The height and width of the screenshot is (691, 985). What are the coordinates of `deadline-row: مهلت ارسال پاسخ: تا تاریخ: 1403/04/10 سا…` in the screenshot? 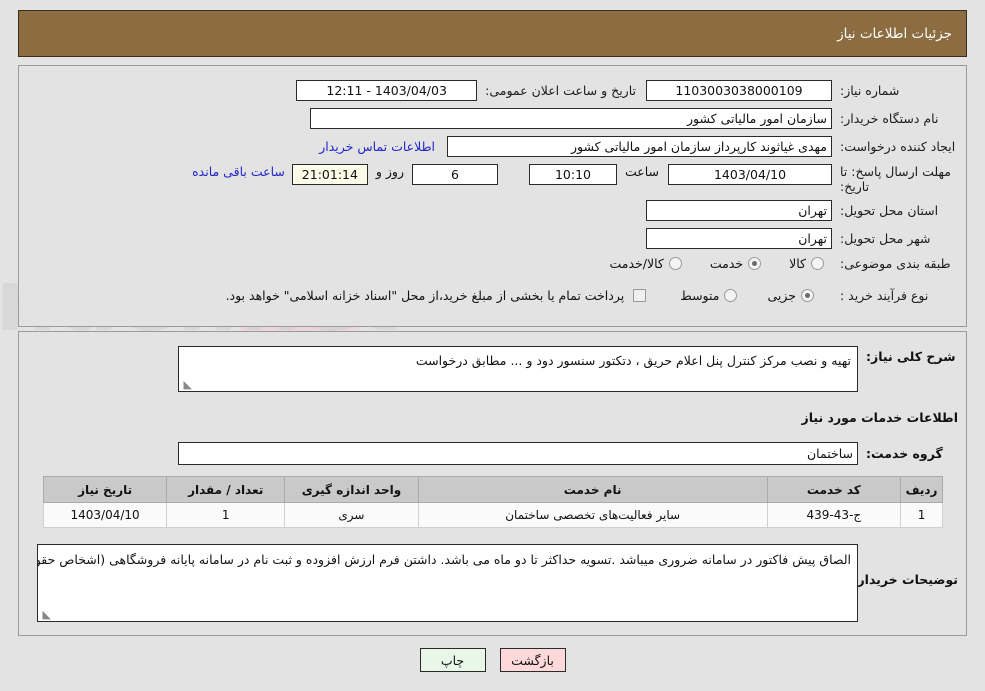 It's located at (575, 179).